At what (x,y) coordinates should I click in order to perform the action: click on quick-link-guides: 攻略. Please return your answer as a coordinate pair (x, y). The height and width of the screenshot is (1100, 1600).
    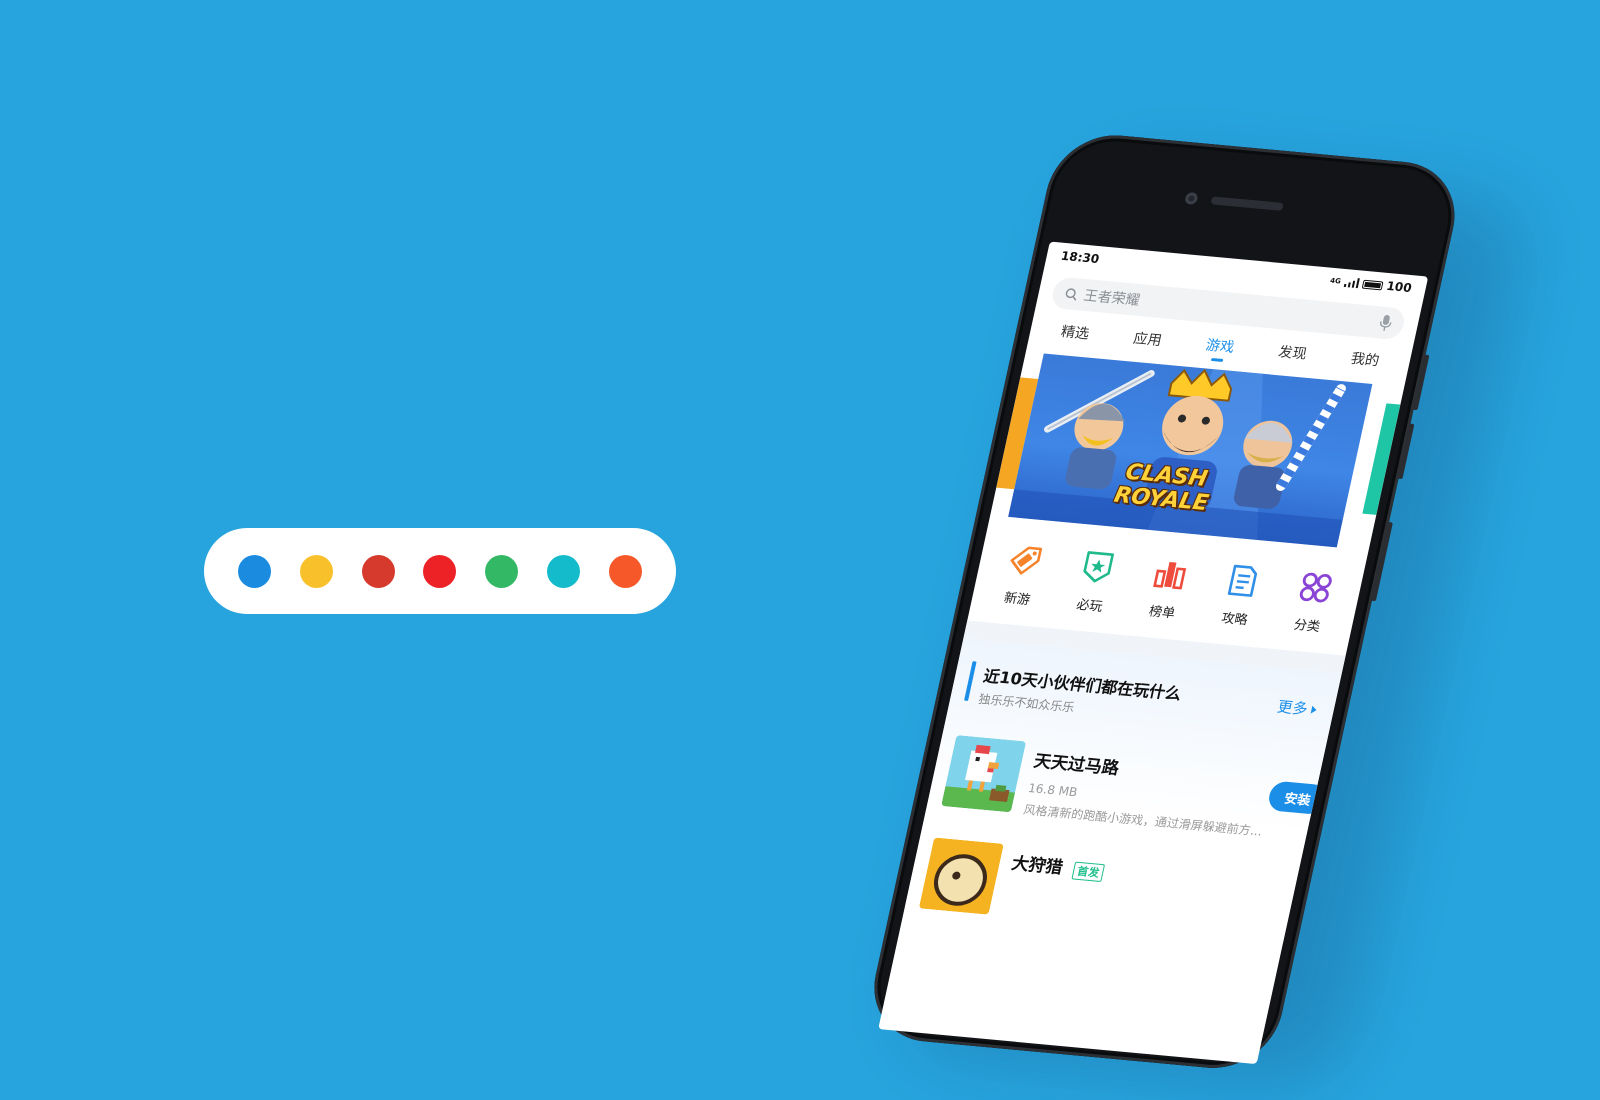
    Looking at the image, I should click on (1240, 594).